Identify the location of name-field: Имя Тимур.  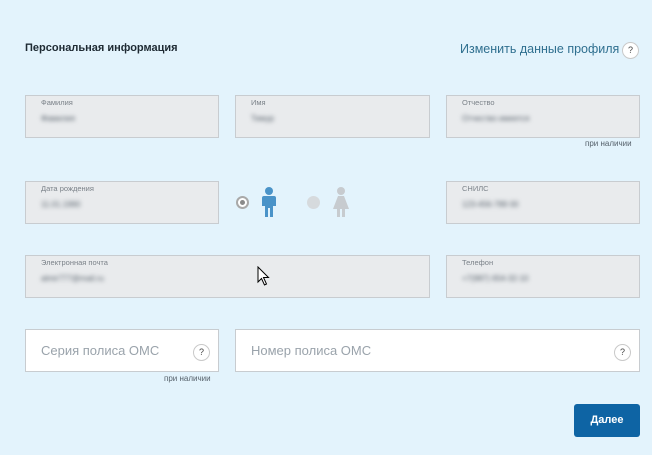
(332, 116).